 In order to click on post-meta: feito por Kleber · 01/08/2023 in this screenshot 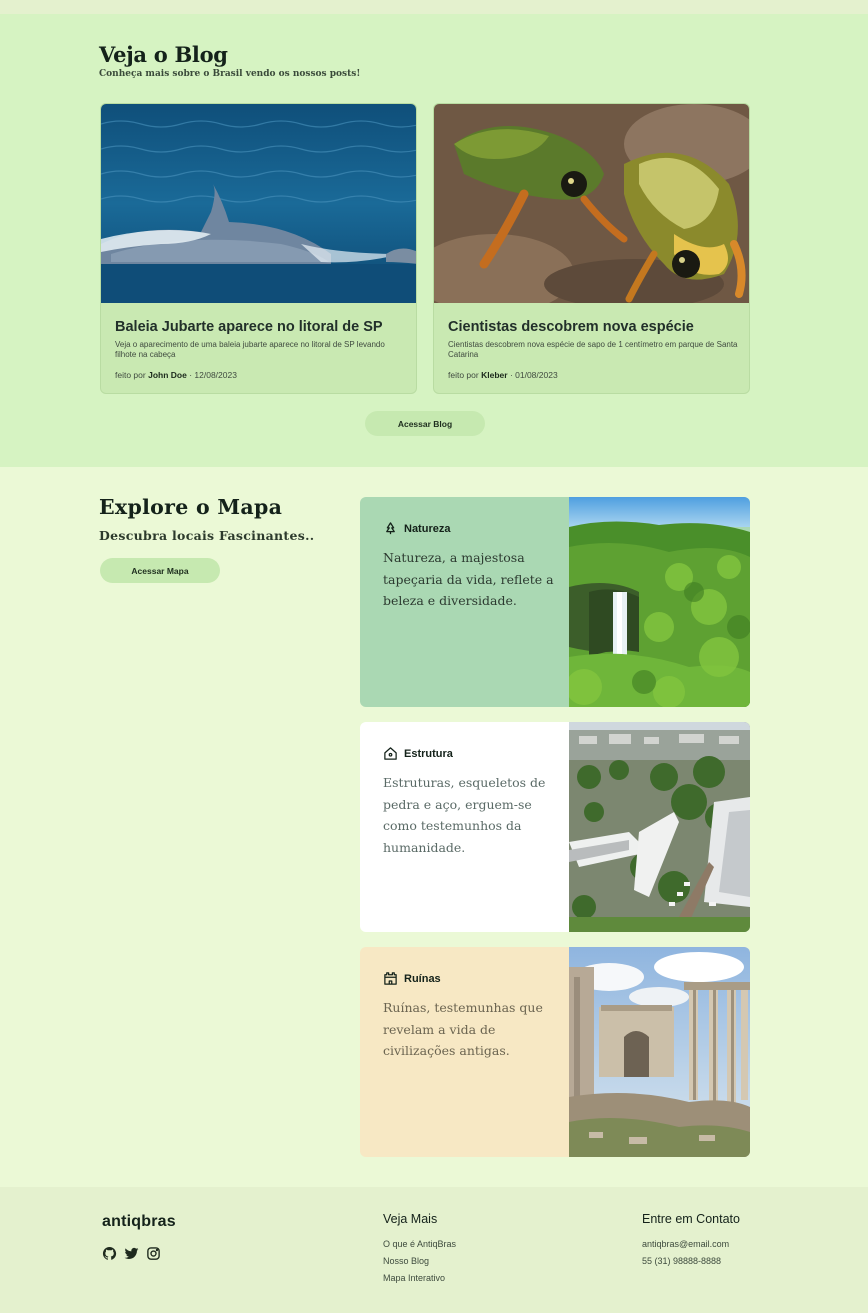, I will do `click(503, 375)`.